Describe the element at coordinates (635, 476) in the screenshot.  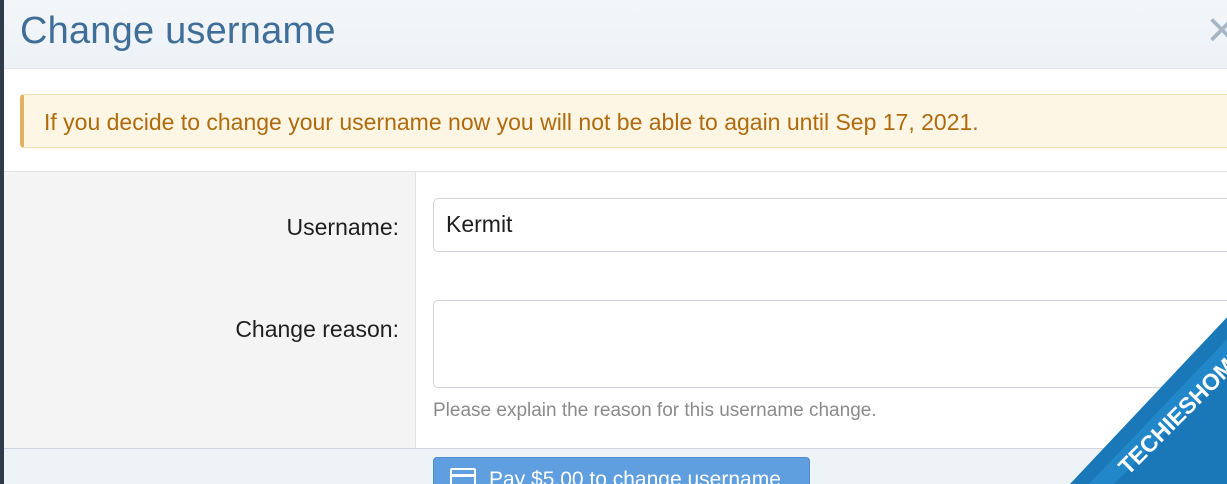
I see `pay-button-label: Pay $5.00 to change username` at that location.